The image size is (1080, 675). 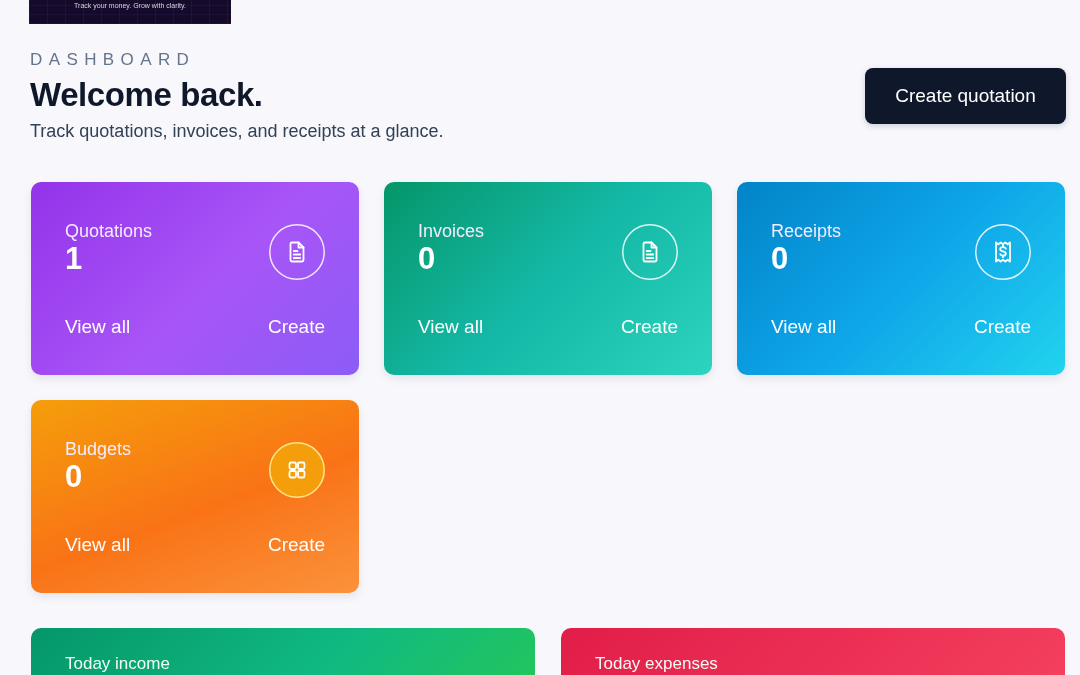 What do you see at coordinates (113, 60) in the screenshot?
I see `section-label: DASHBOARD` at bounding box center [113, 60].